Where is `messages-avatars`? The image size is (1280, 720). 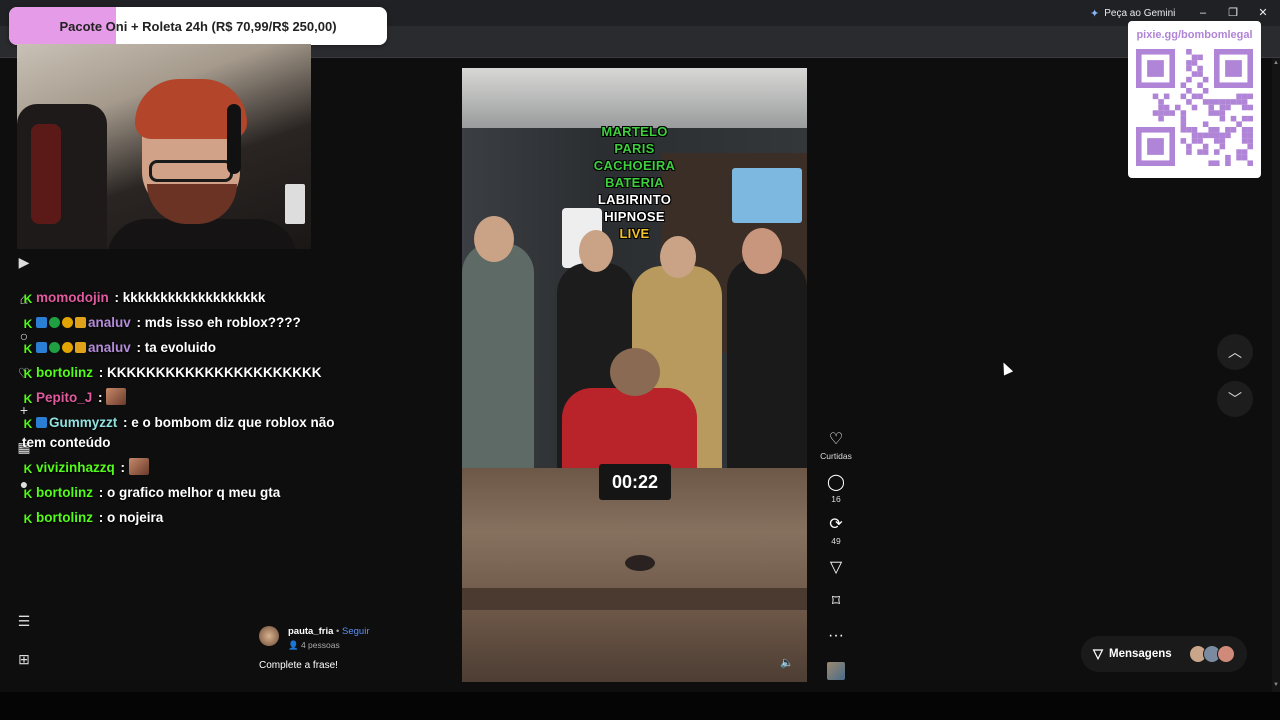 messages-avatars is located at coordinates (1216, 654).